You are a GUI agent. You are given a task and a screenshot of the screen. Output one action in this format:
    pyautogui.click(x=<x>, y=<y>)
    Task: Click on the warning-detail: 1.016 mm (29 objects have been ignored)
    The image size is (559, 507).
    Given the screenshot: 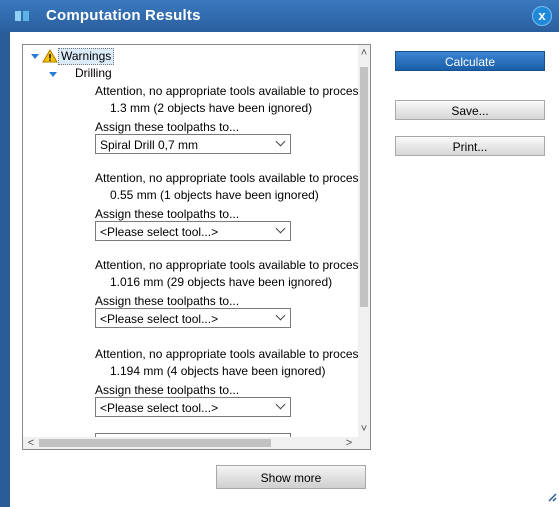 What is the action you would take?
    pyautogui.click(x=221, y=282)
    